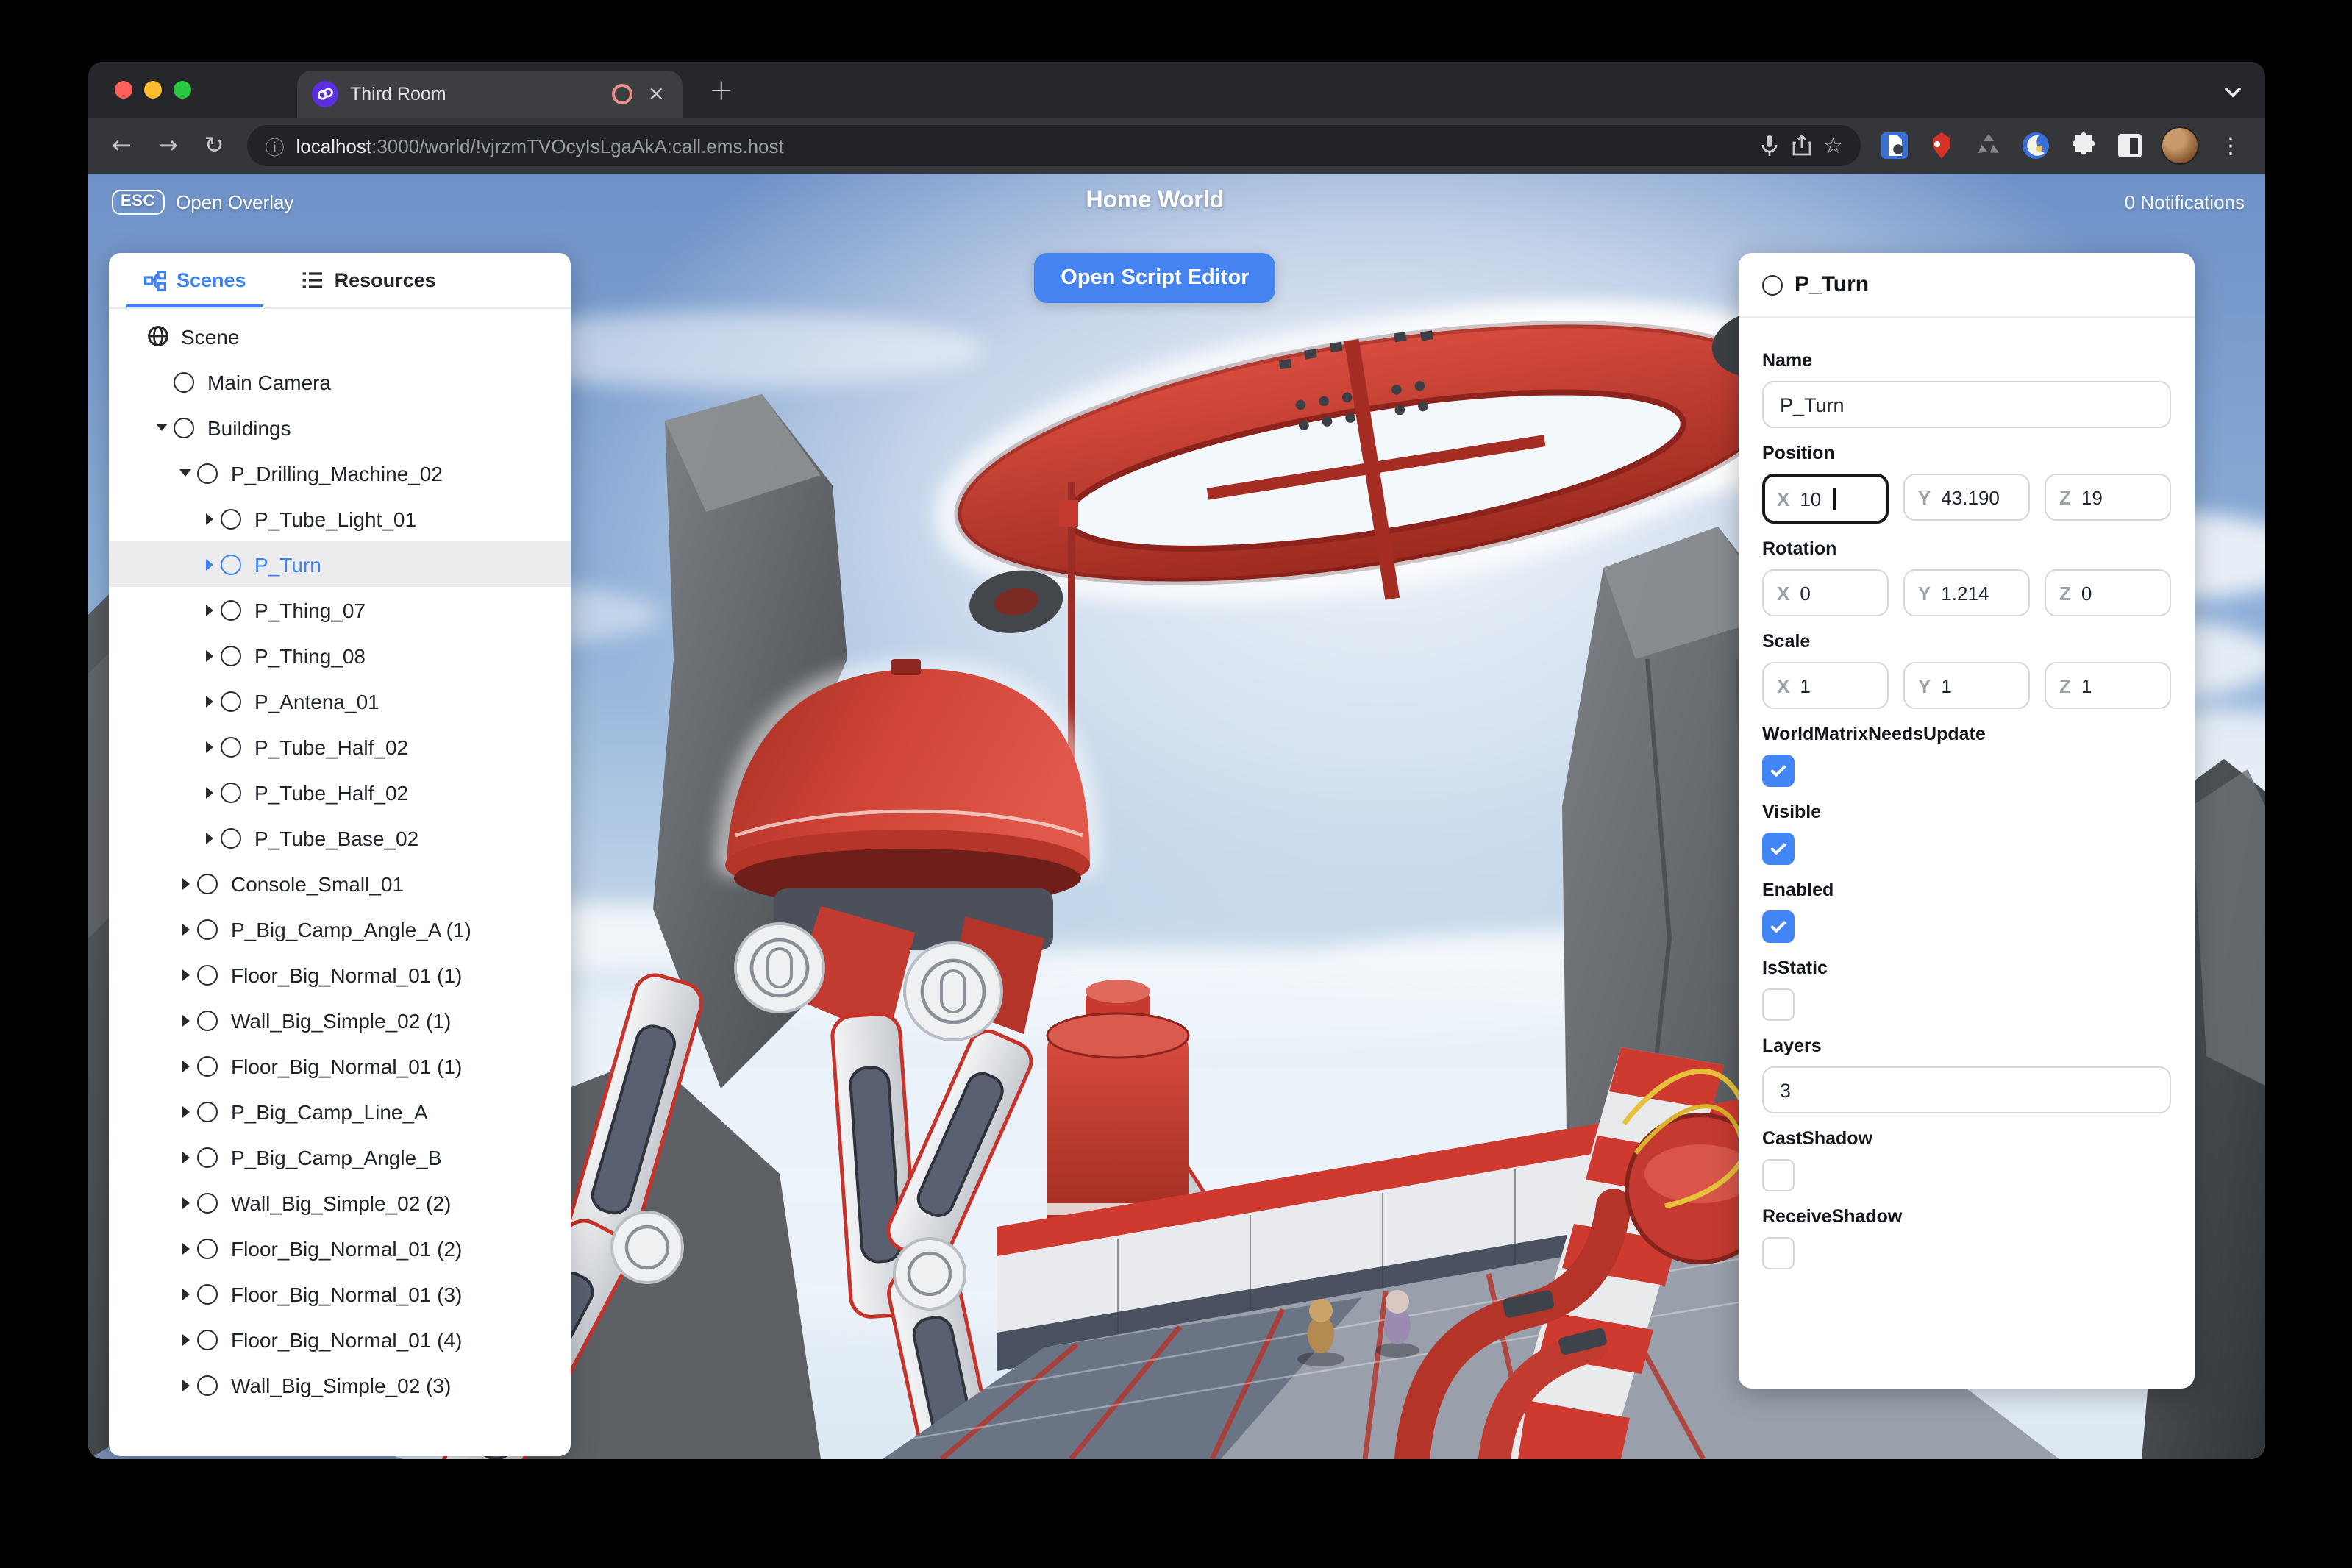 The height and width of the screenshot is (1568, 2352). What do you see at coordinates (1778, 926) in the screenshot?
I see `enabled-checkbox` at bounding box center [1778, 926].